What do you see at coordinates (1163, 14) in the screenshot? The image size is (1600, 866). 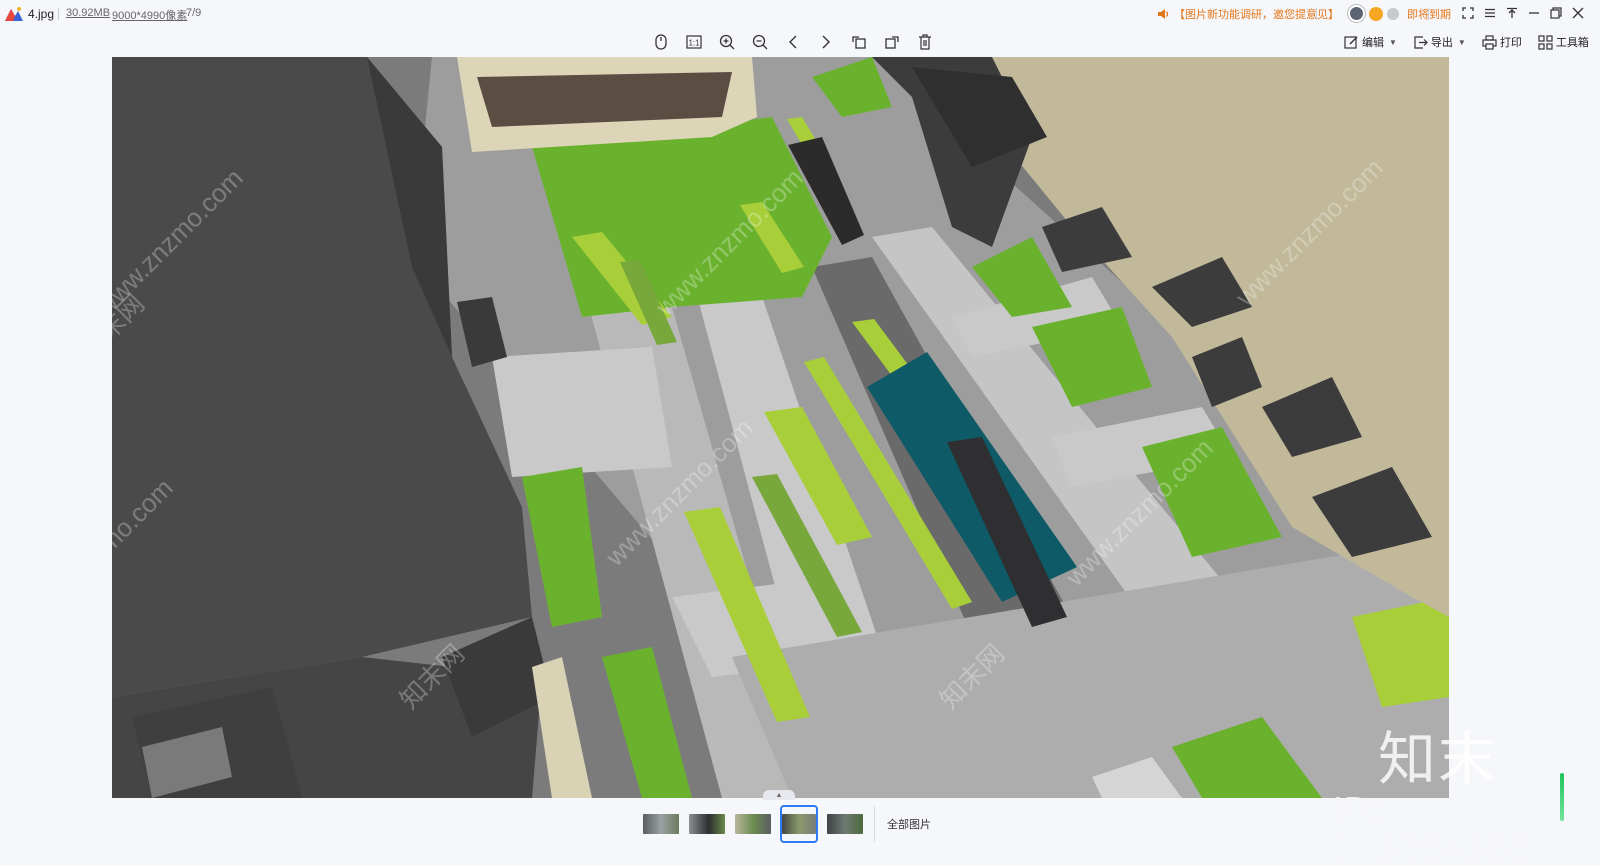 I see `speaker-icon` at bounding box center [1163, 14].